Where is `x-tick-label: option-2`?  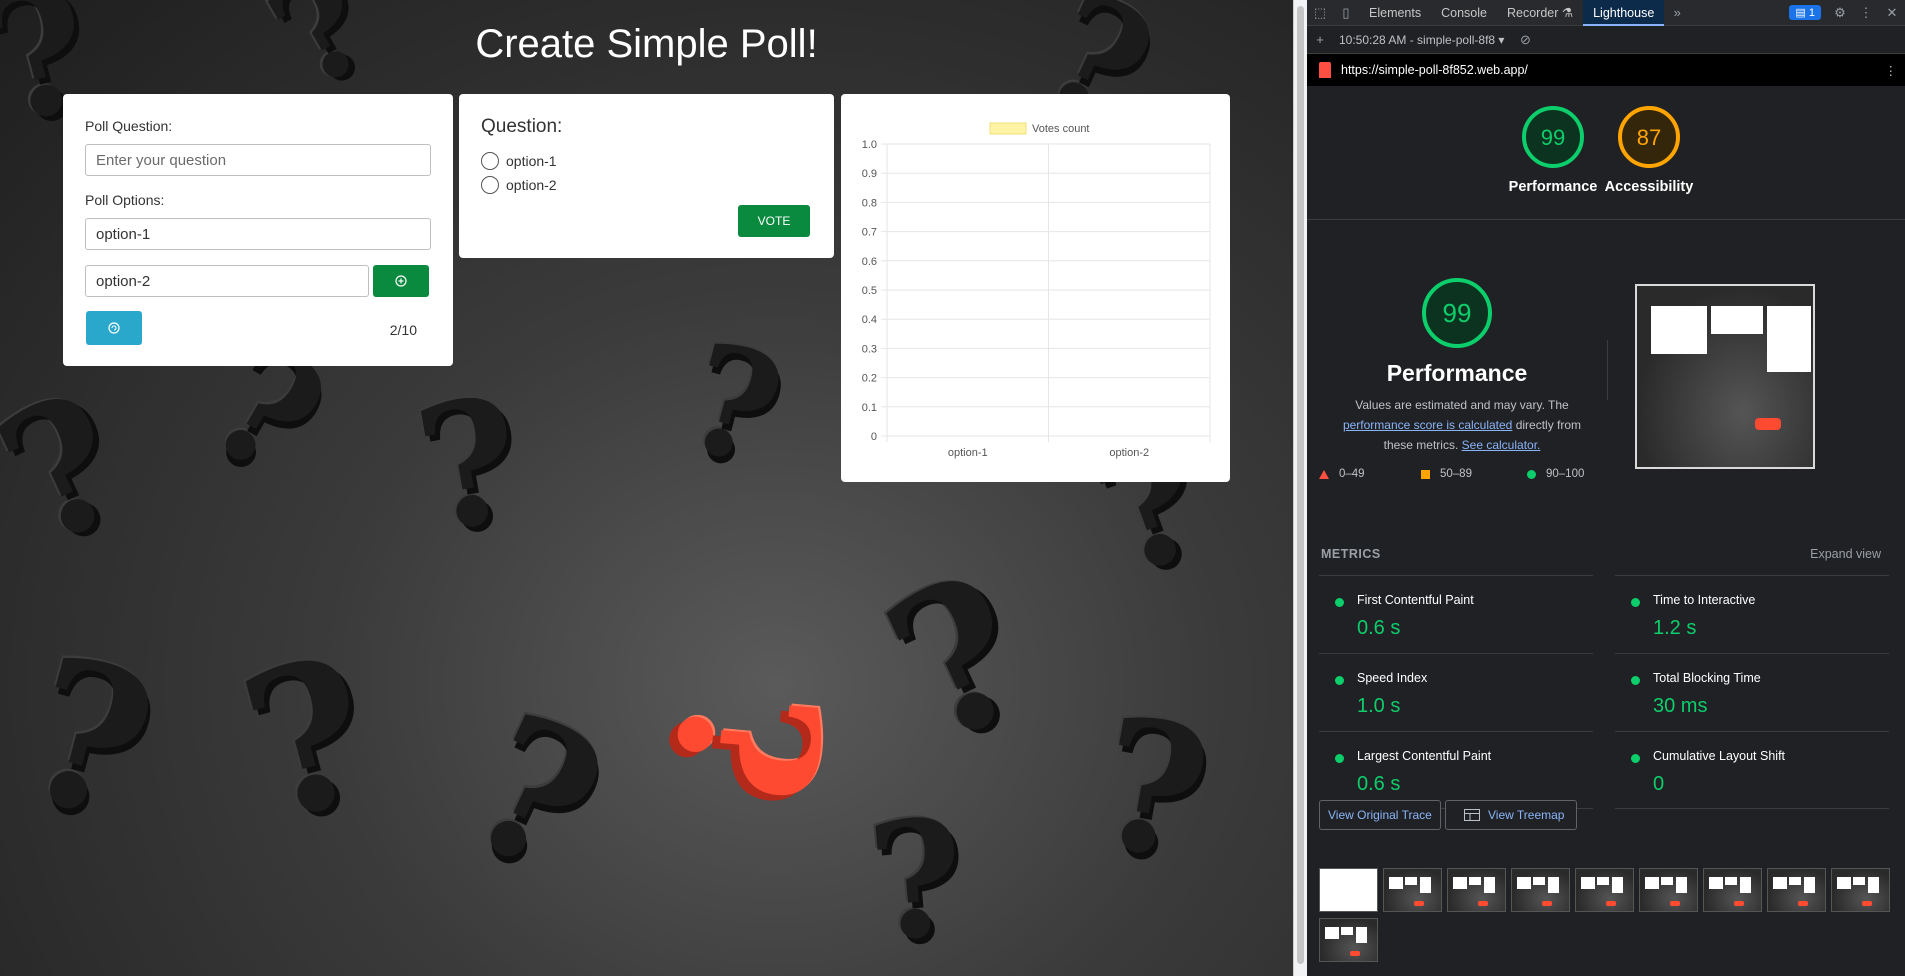
x-tick-label: option-2 is located at coordinates (1129, 453).